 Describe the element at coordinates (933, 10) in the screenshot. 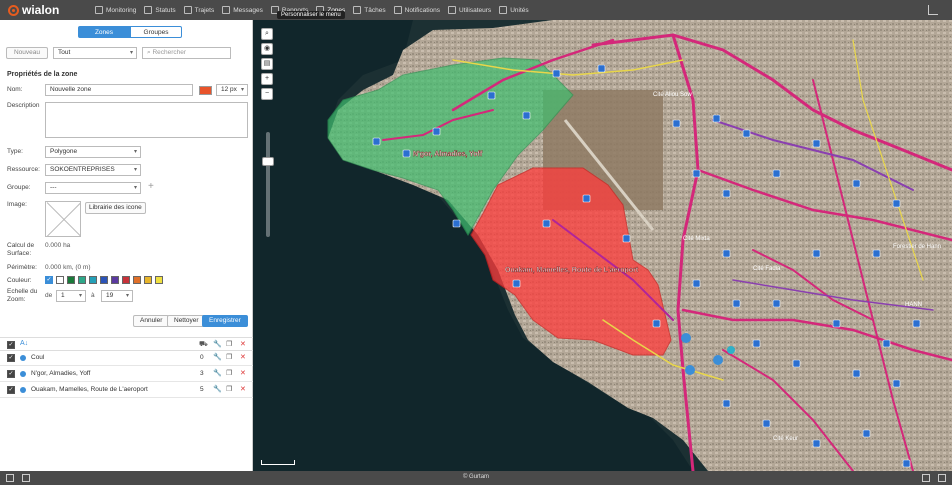

I see `chart-icon` at that location.